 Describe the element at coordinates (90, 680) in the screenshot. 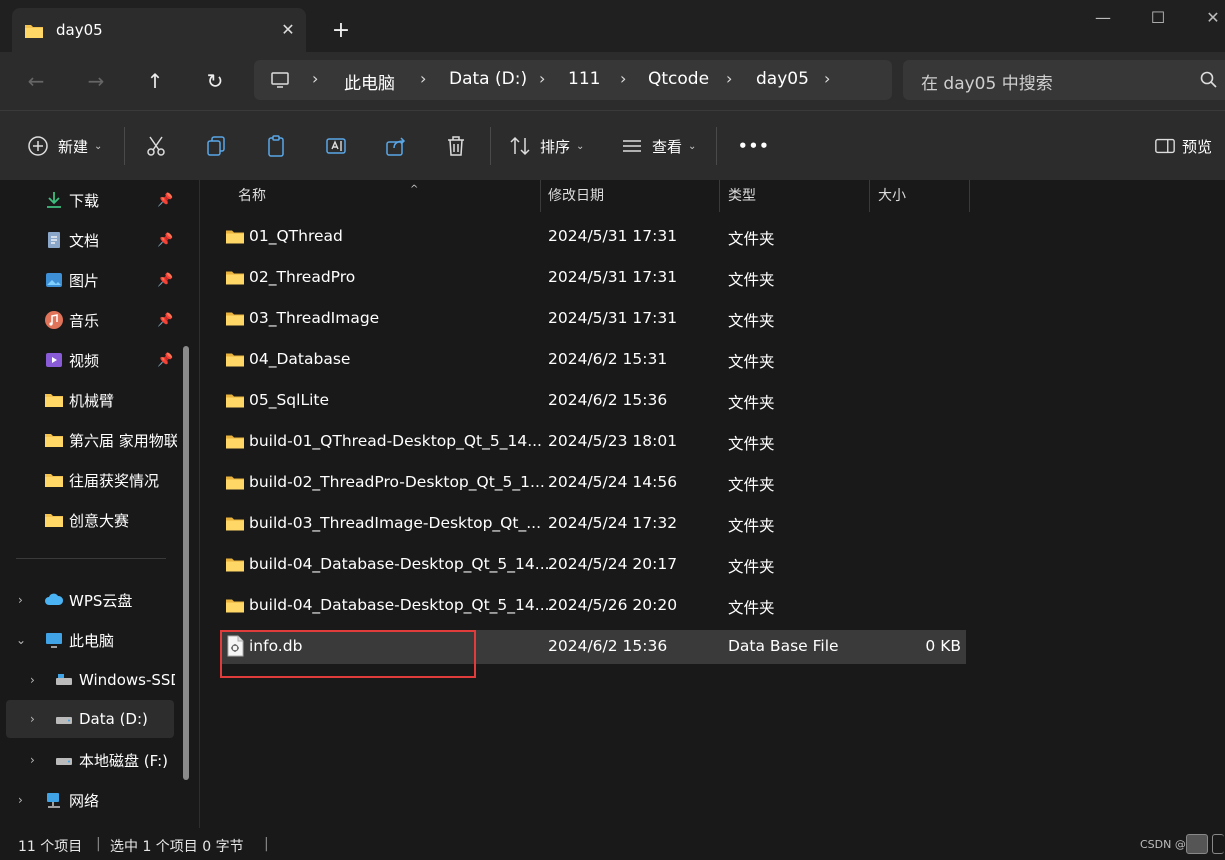

I see `sidebar-item-windows-ssd: › Windows-SSD` at that location.